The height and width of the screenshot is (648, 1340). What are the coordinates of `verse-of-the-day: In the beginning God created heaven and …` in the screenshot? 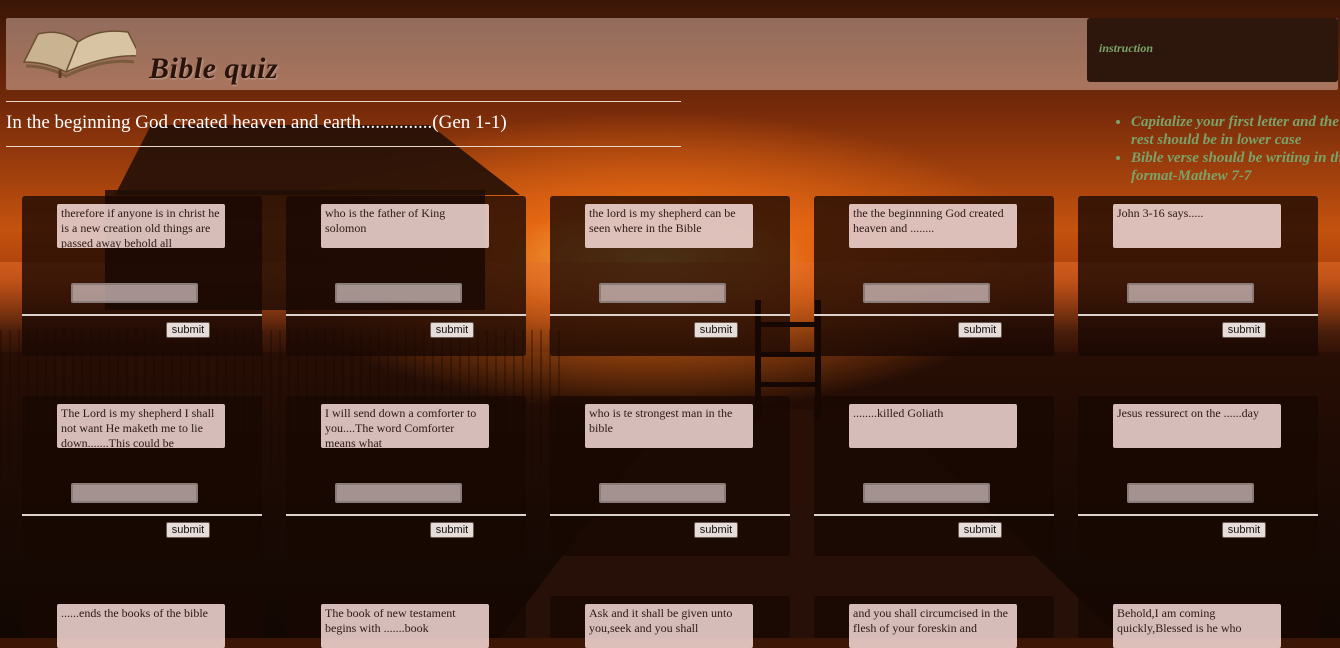 It's located at (256, 122).